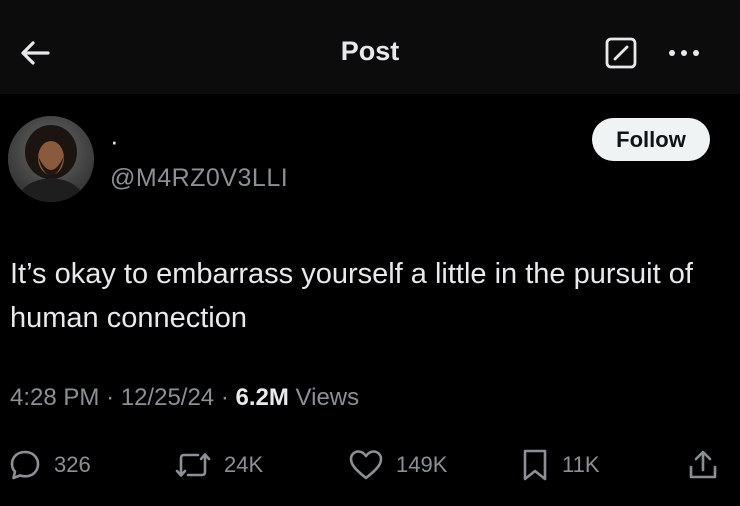 This screenshot has width=740, height=506. I want to click on share-button, so click(703, 465).